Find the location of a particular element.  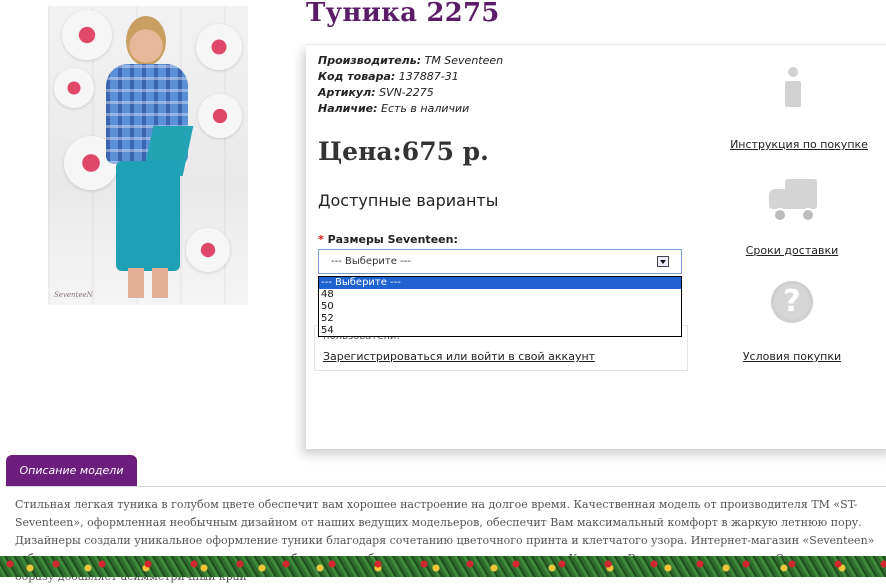

code-row: Код товара: 137887-31 is located at coordinates (410, 77).